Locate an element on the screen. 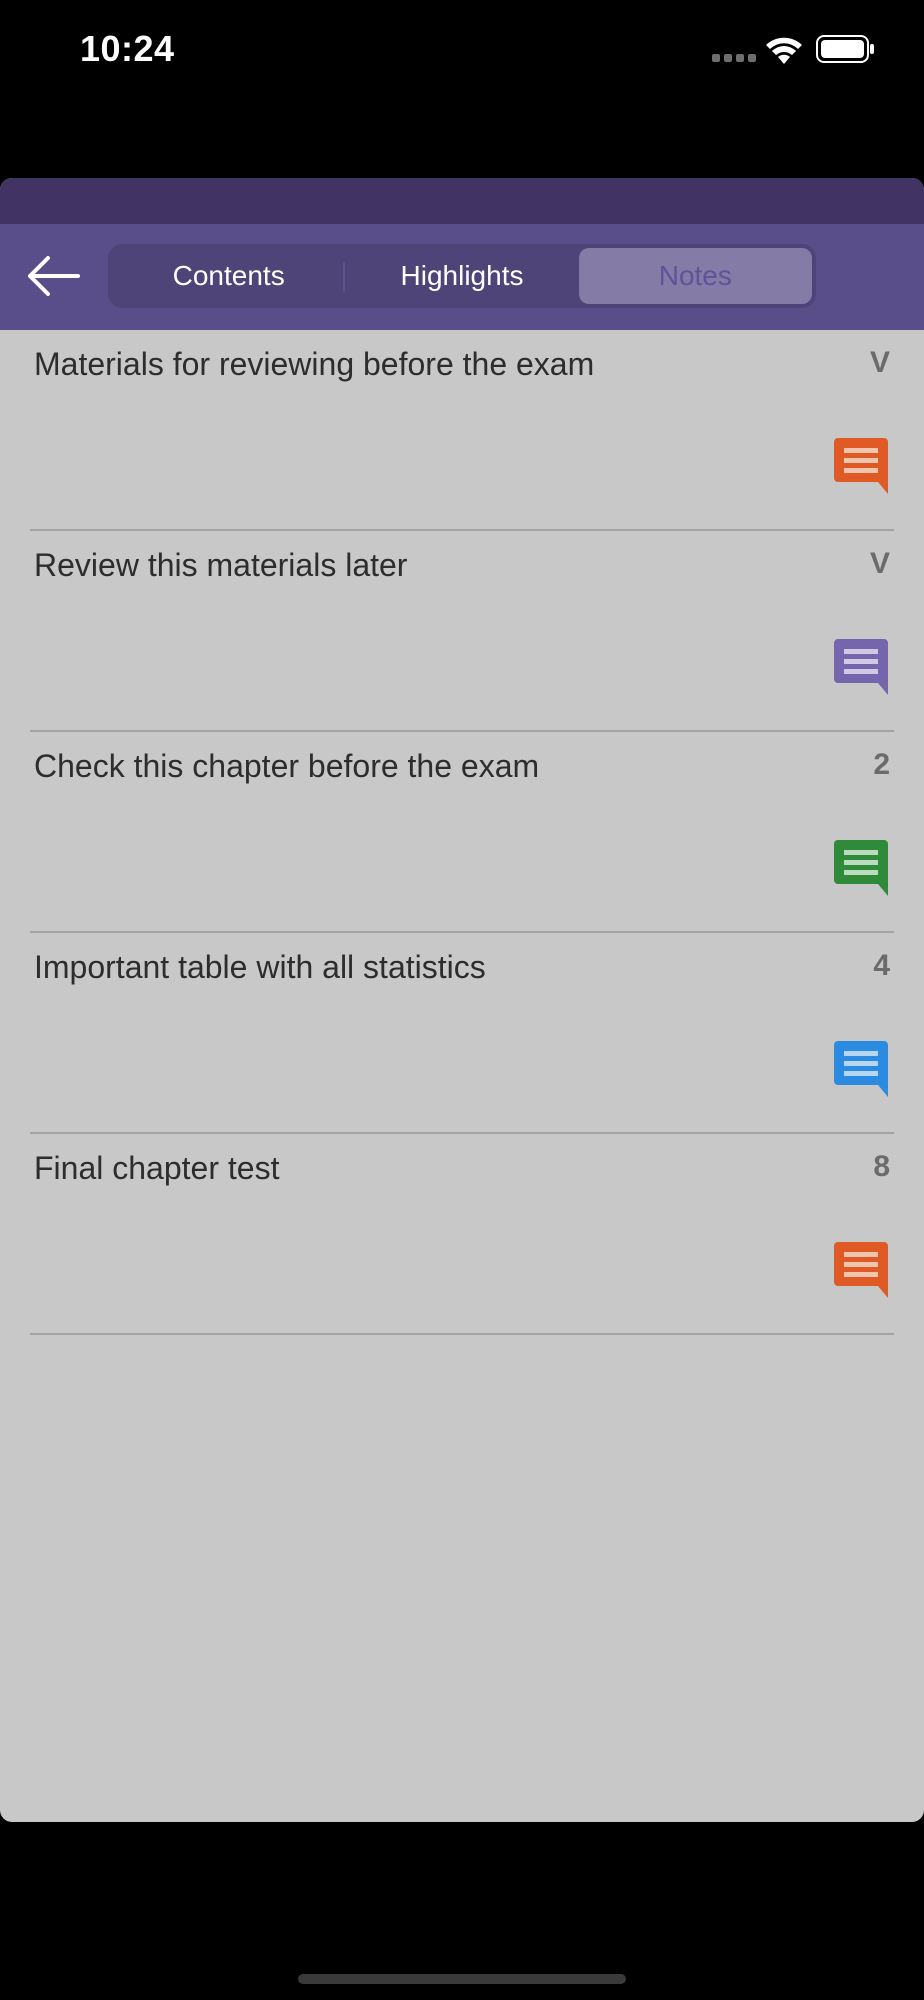 The width and height of the screenshot is (924, 2000). tab-highlights-label: Highlights is located at coordinates (462, 275).